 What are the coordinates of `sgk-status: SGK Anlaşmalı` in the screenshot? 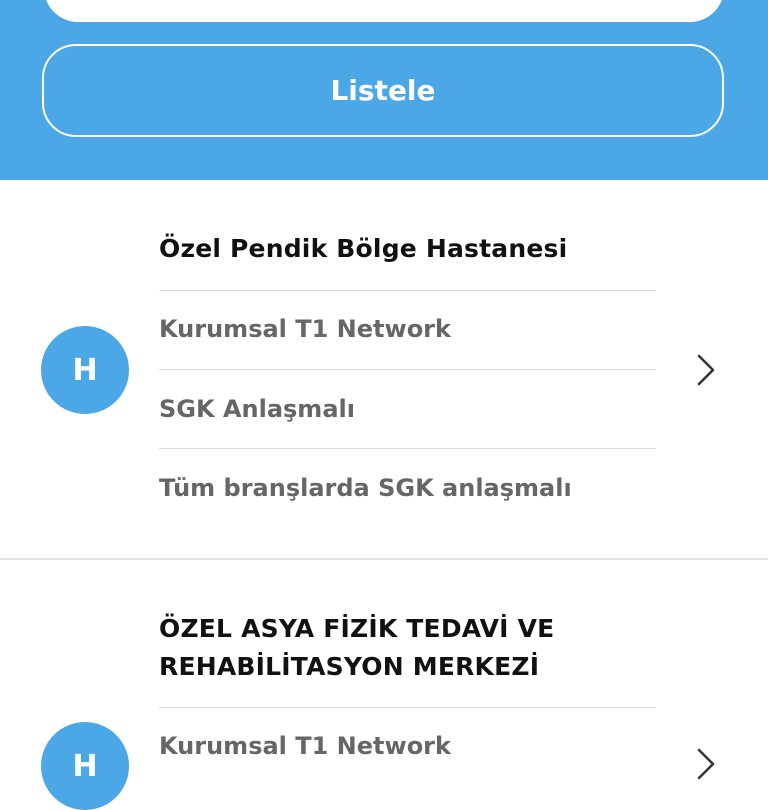 It's located at (257, 409).